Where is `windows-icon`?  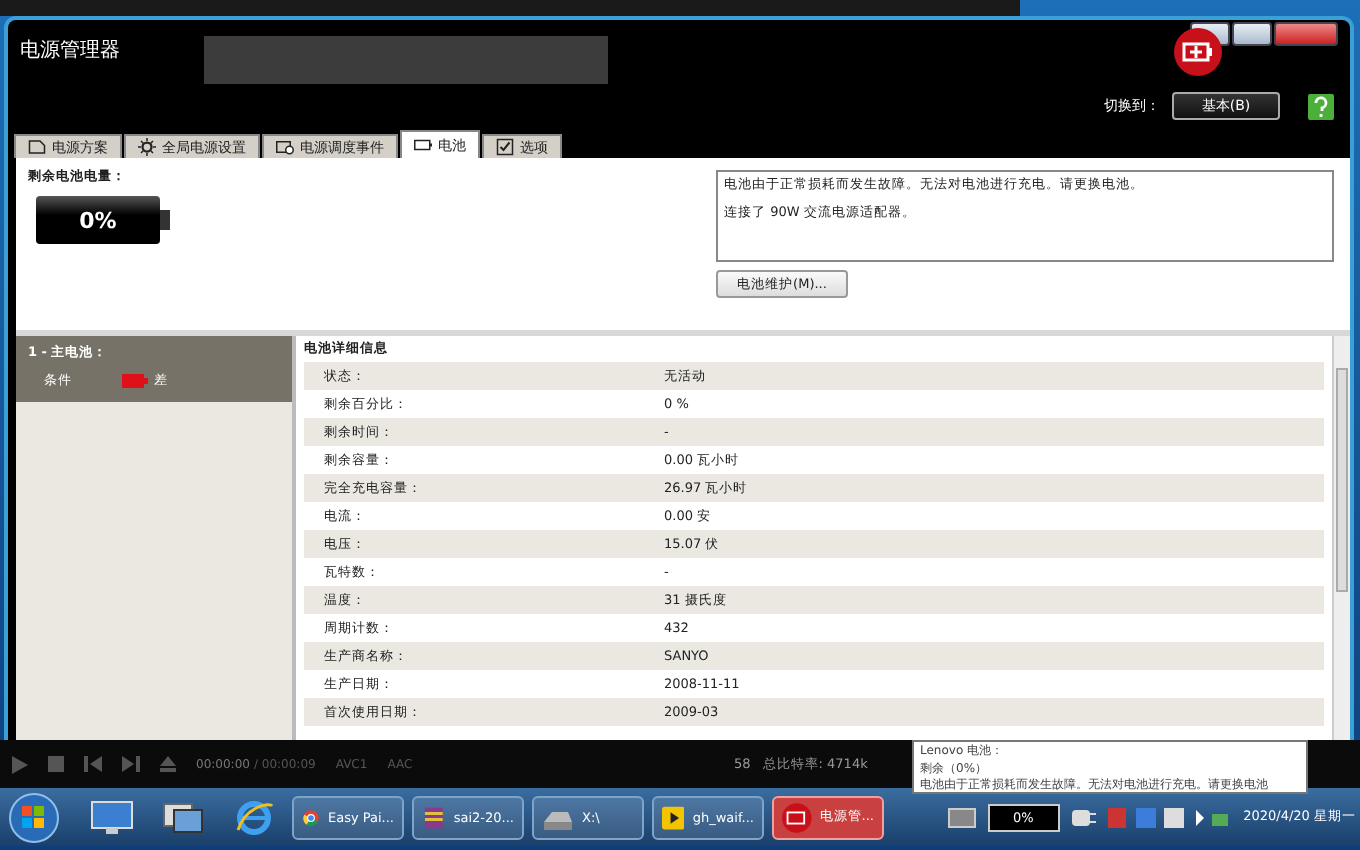
windows-icon is located at coordinates (184, 817).